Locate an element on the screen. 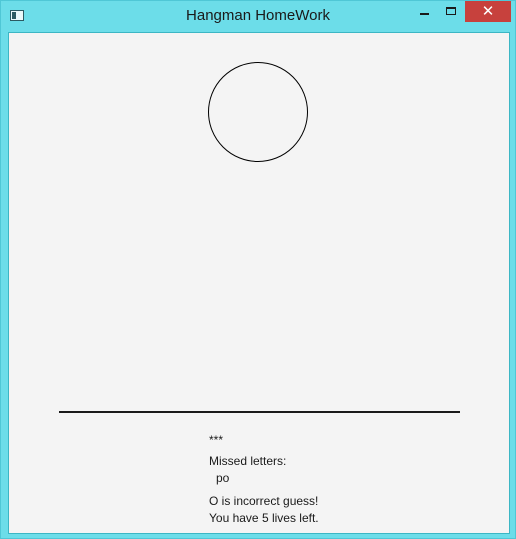 This screenshot has height=539, width=516. guess-feedback: O is incorrect guess! is located at coordinates (264, 501).